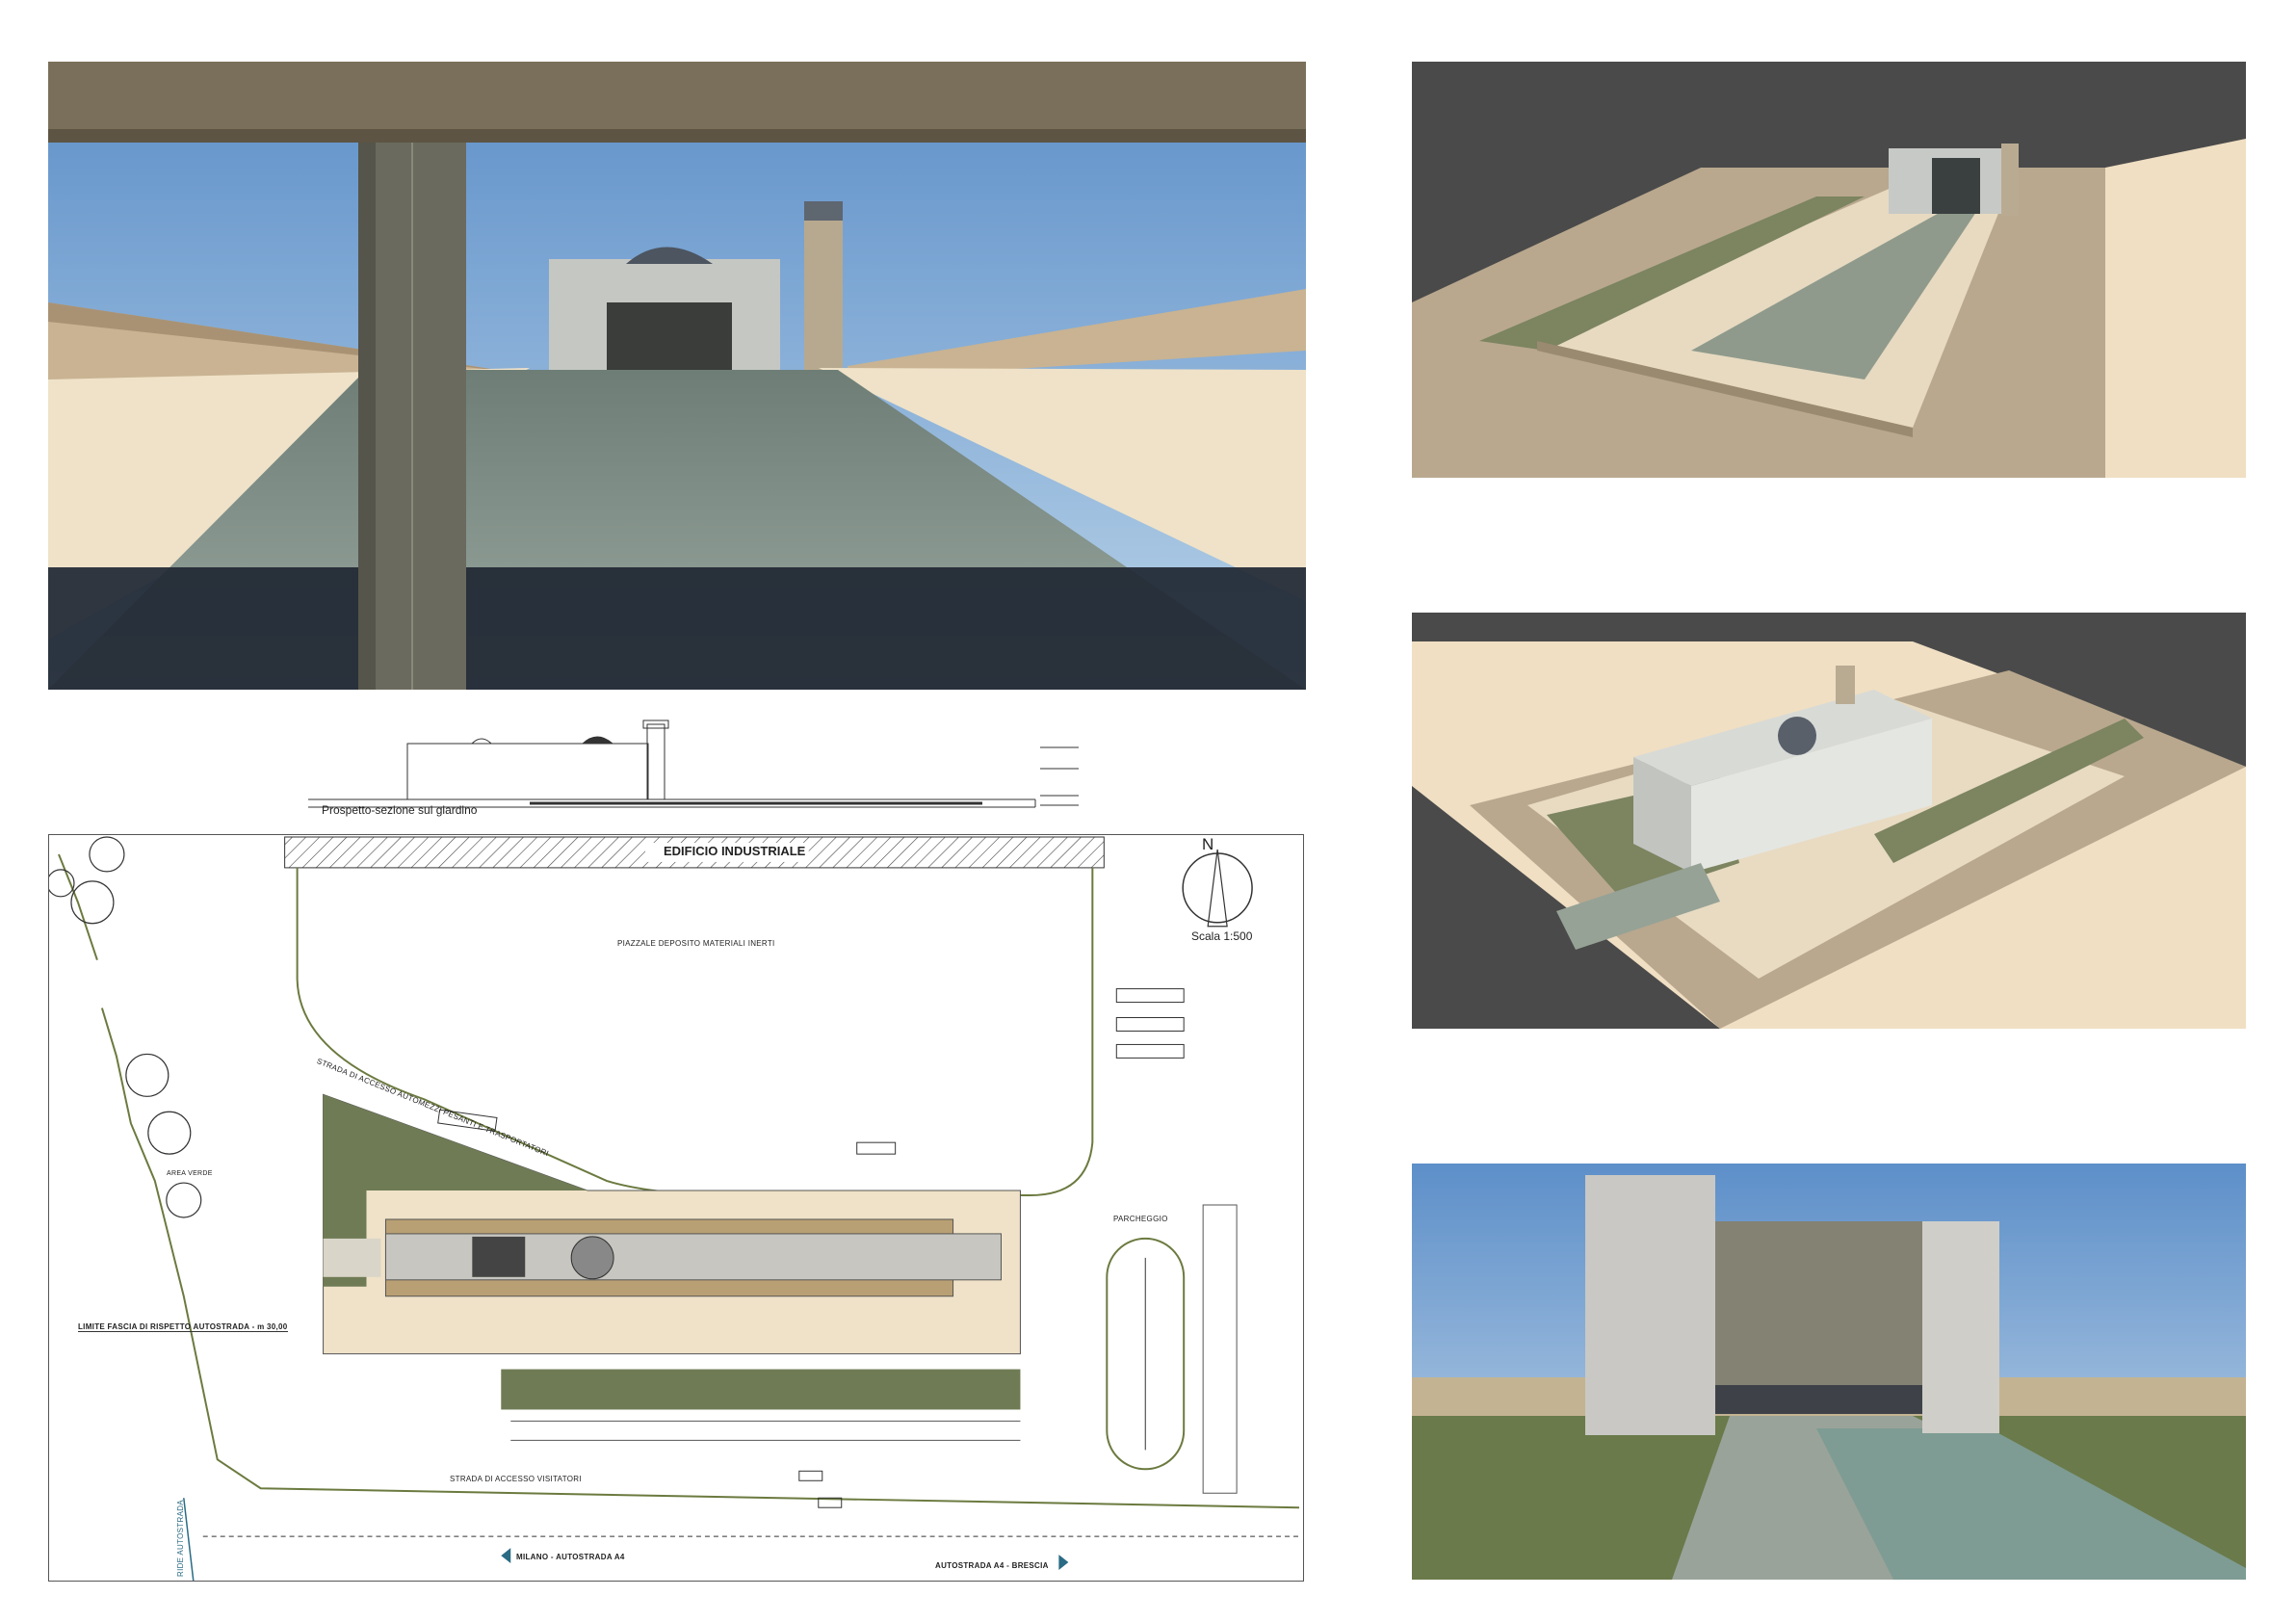  I want to click on north-label: N, so click(1208, 844).